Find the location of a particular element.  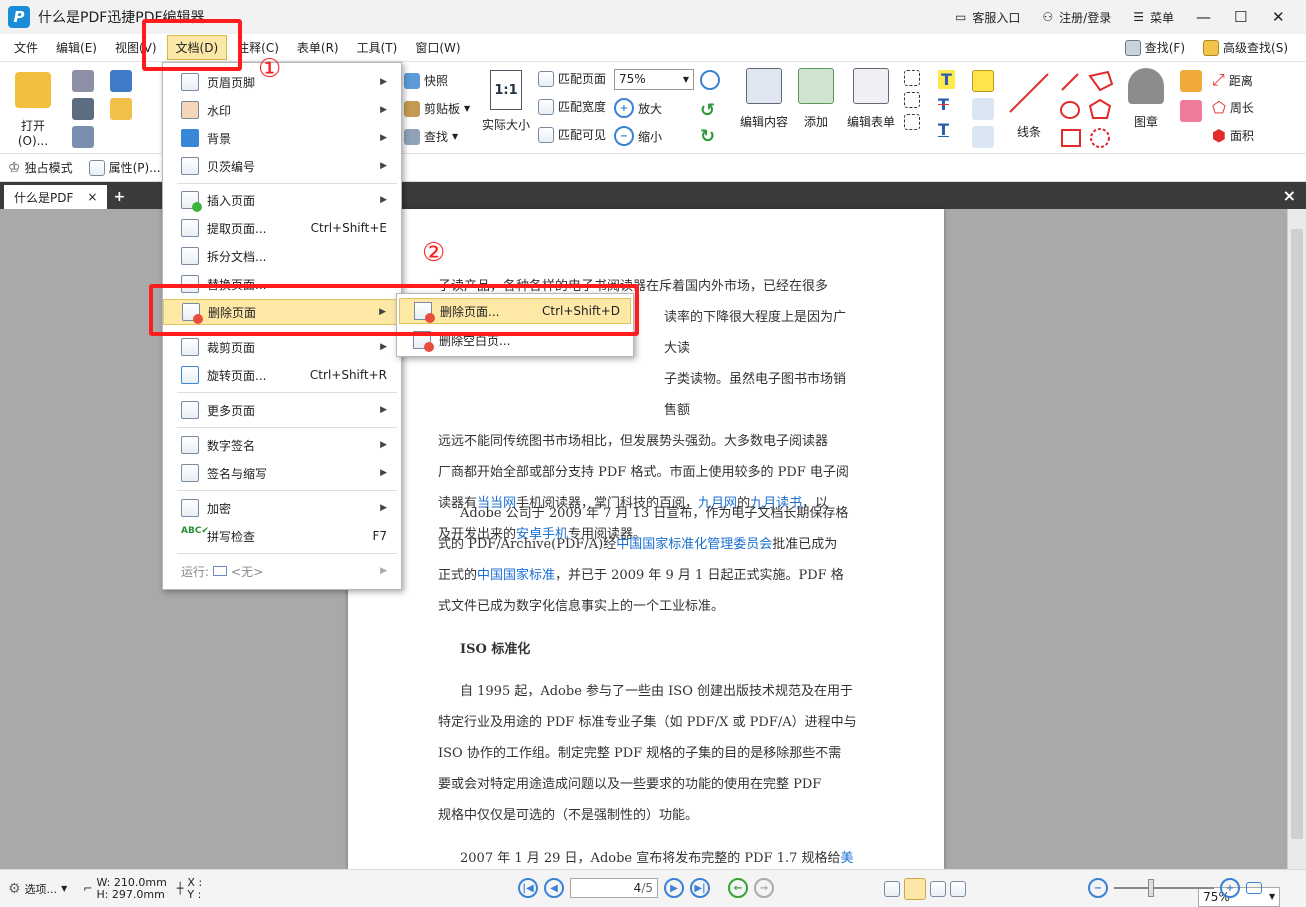

zoom-slider-thumb is located at coordinates (1151, 888).